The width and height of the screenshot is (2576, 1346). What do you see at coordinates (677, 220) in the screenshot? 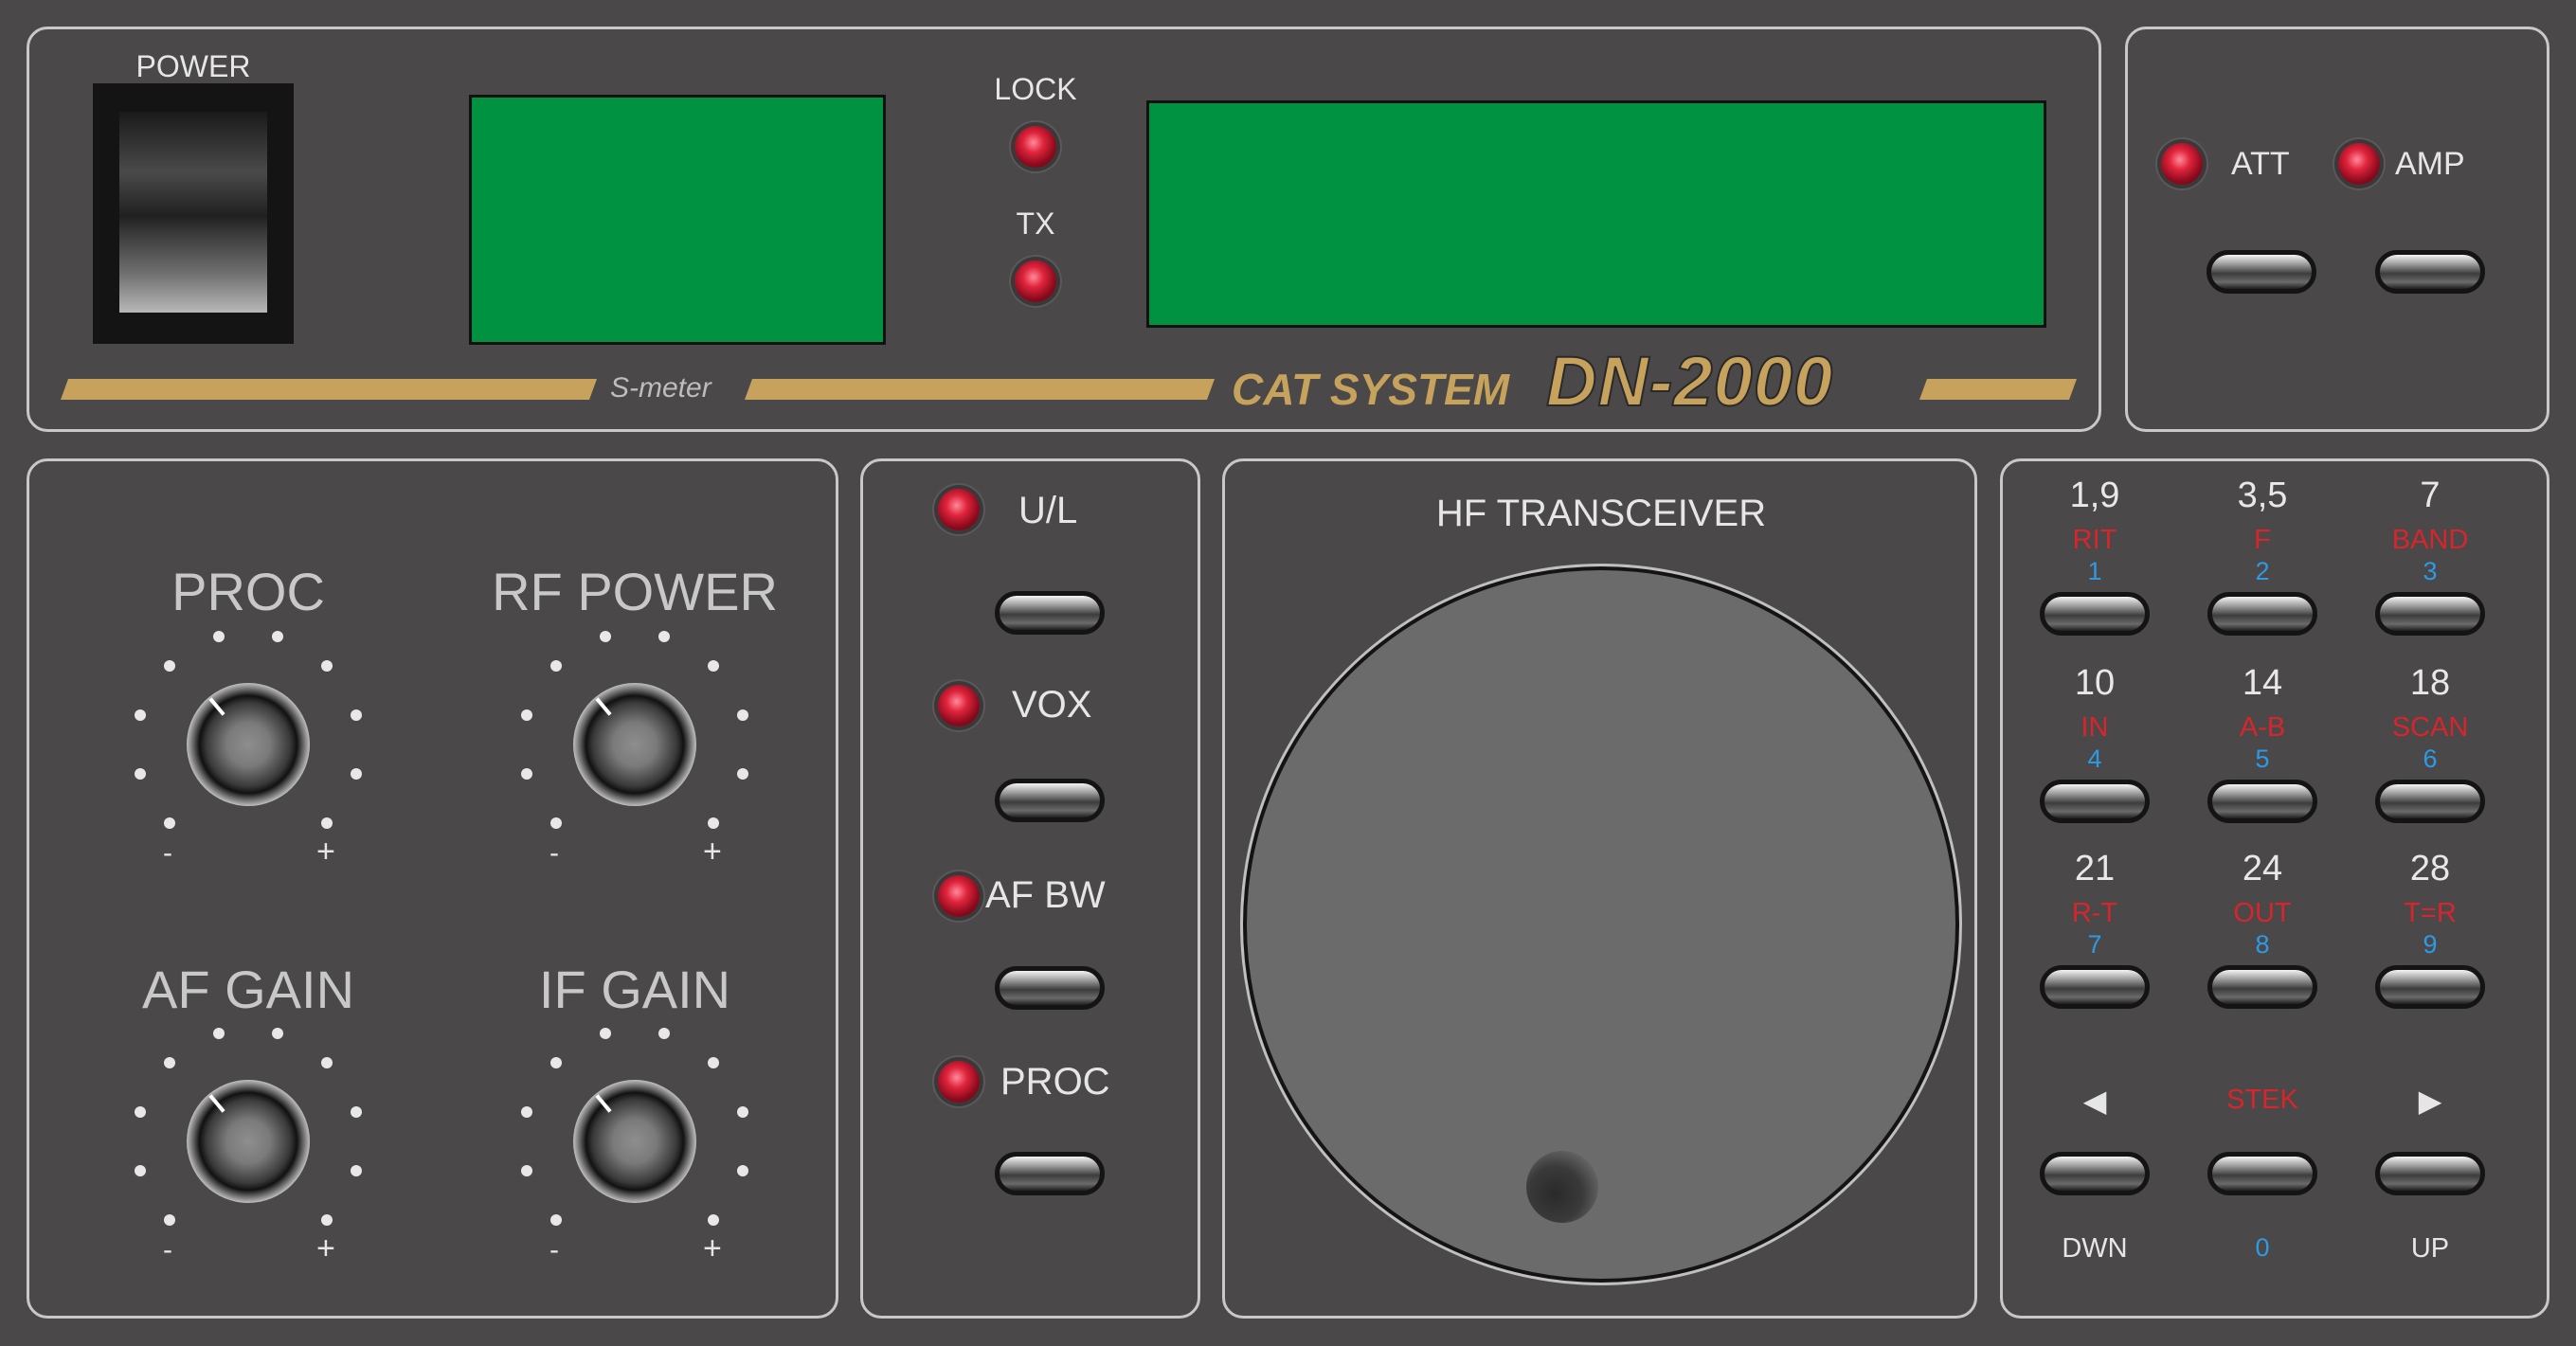
I see `s-meter-display` at bounding box center [677, 220].